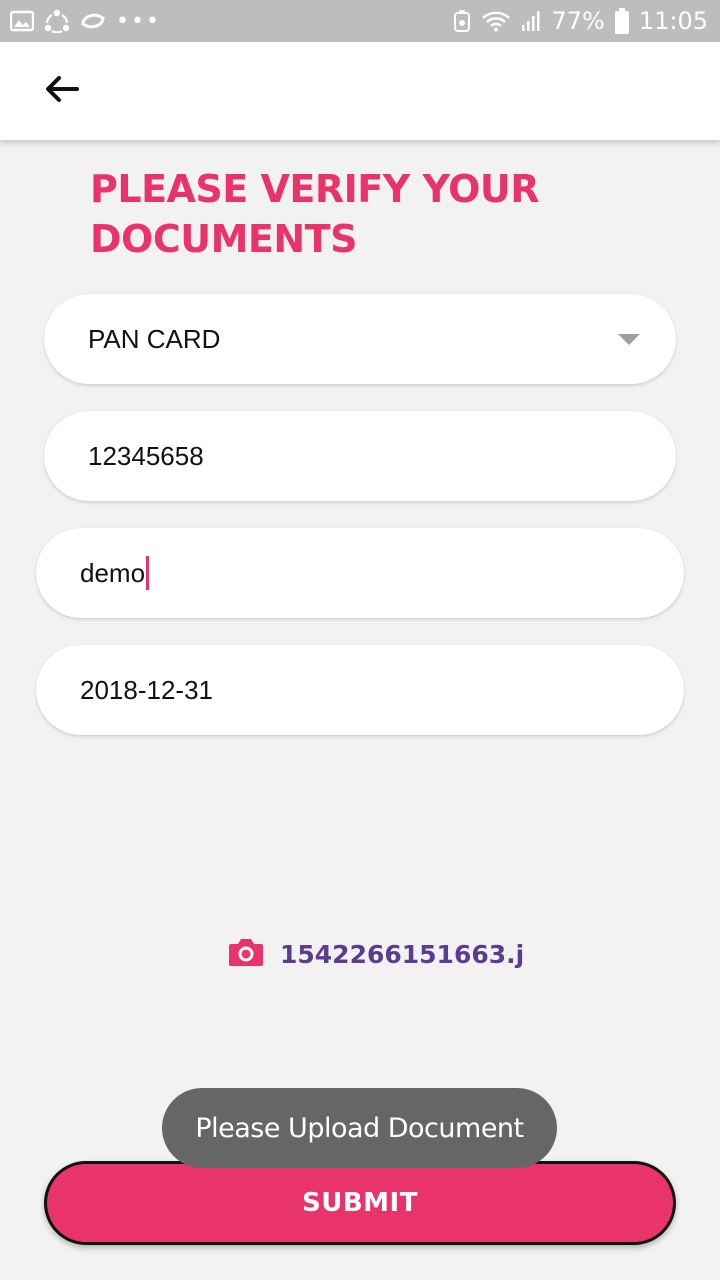  I want to click on upload-document-button: 1542266151663.j, so click(376, 954).